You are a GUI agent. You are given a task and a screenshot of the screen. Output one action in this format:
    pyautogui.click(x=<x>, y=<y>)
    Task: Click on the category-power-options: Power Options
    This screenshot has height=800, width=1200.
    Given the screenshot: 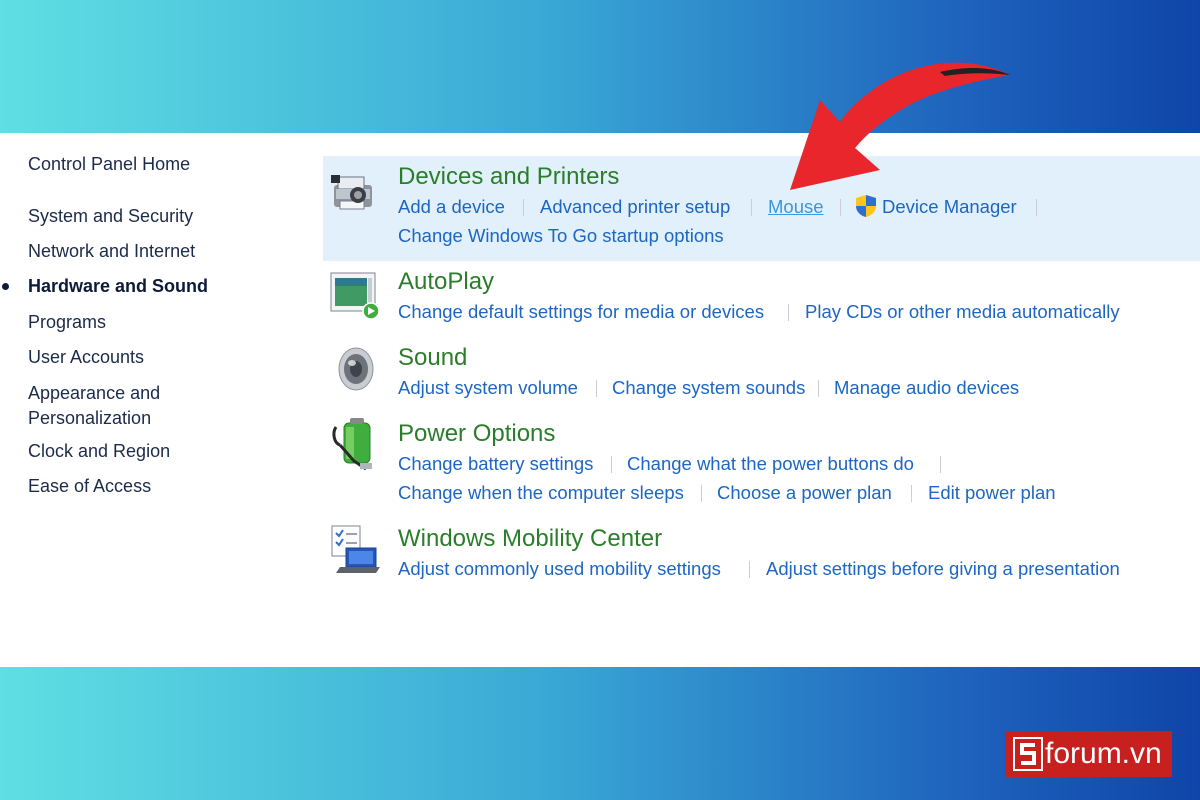 What is the action you would take?
    pyautogui.click(x=476, y=434)
    